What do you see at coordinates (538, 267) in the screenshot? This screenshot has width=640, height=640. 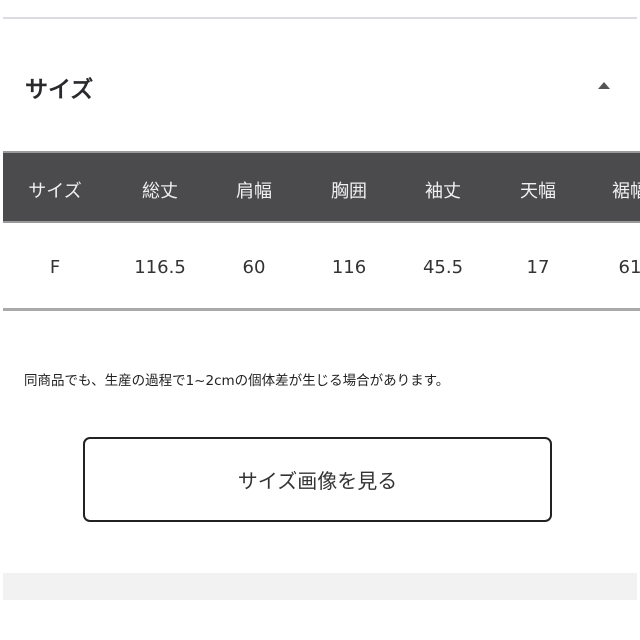 I see `cell: 17` at bounding box center [538, 267].